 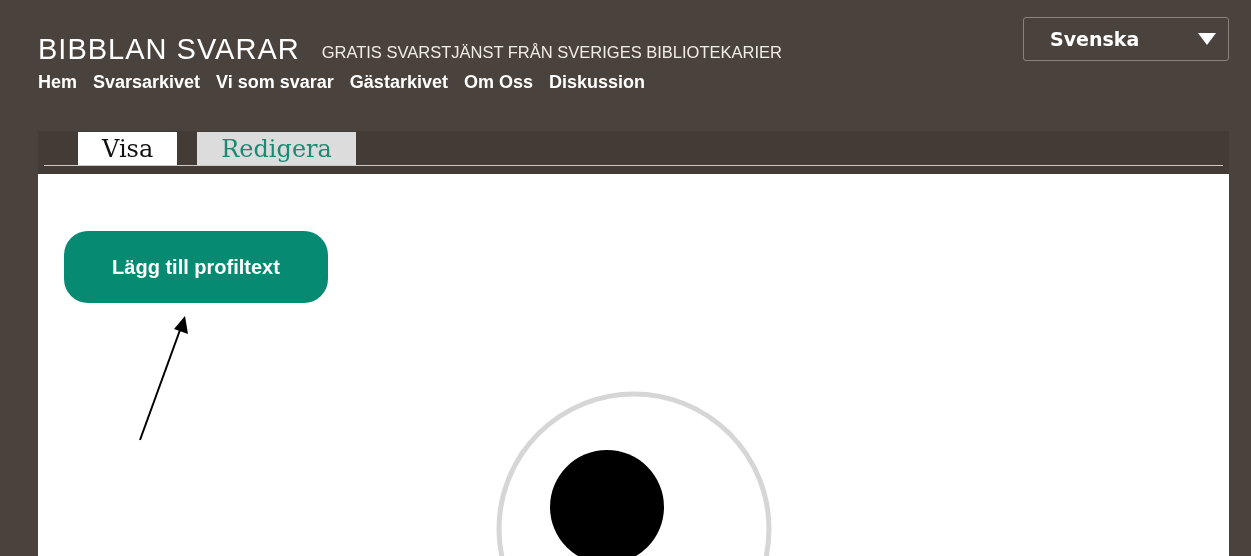 I want to click on nav-link: Diskussion, so click(x=596, y=82).